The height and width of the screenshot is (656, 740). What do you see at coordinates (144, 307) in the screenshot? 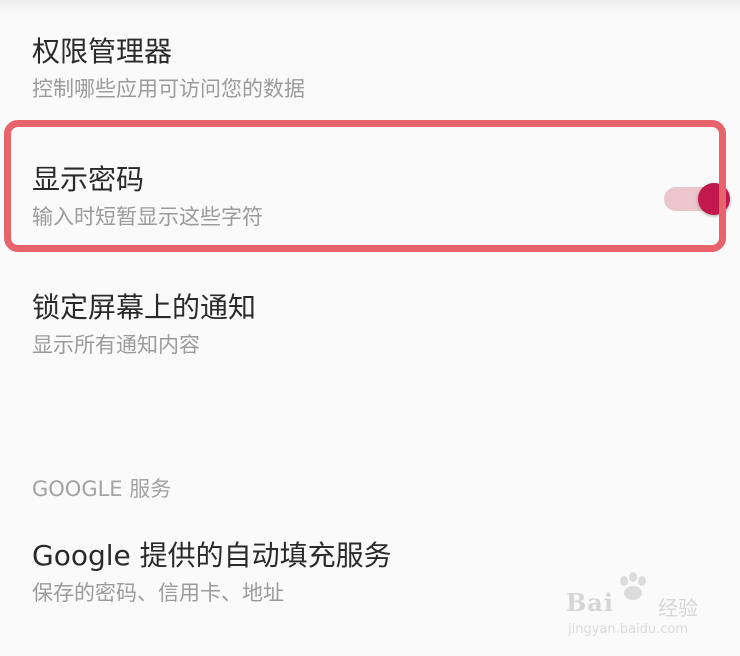
I see `setting-title: 锁定屏幕上的通知` at bounding box center [144, 307].